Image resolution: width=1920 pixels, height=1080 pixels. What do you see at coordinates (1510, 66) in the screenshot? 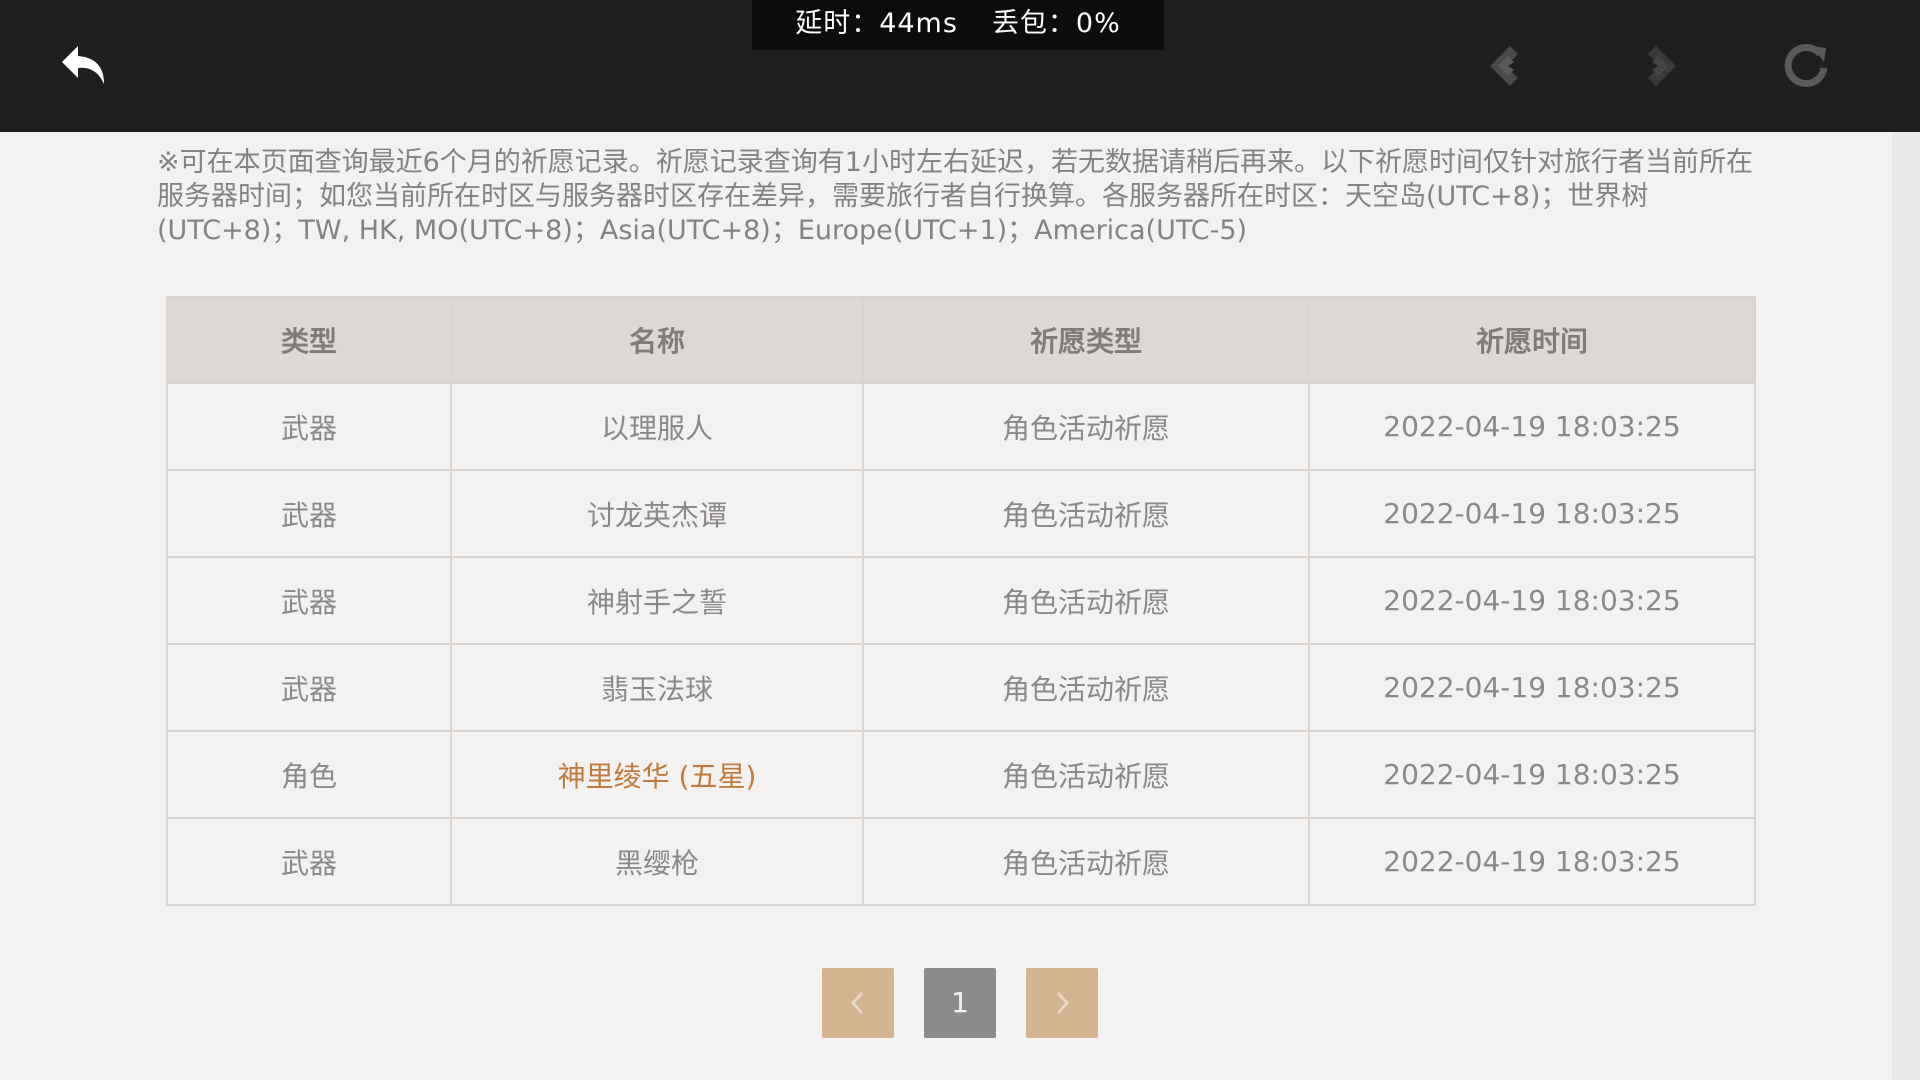
I see `prev-diamond-icon` at bounding box center [1510, 66].